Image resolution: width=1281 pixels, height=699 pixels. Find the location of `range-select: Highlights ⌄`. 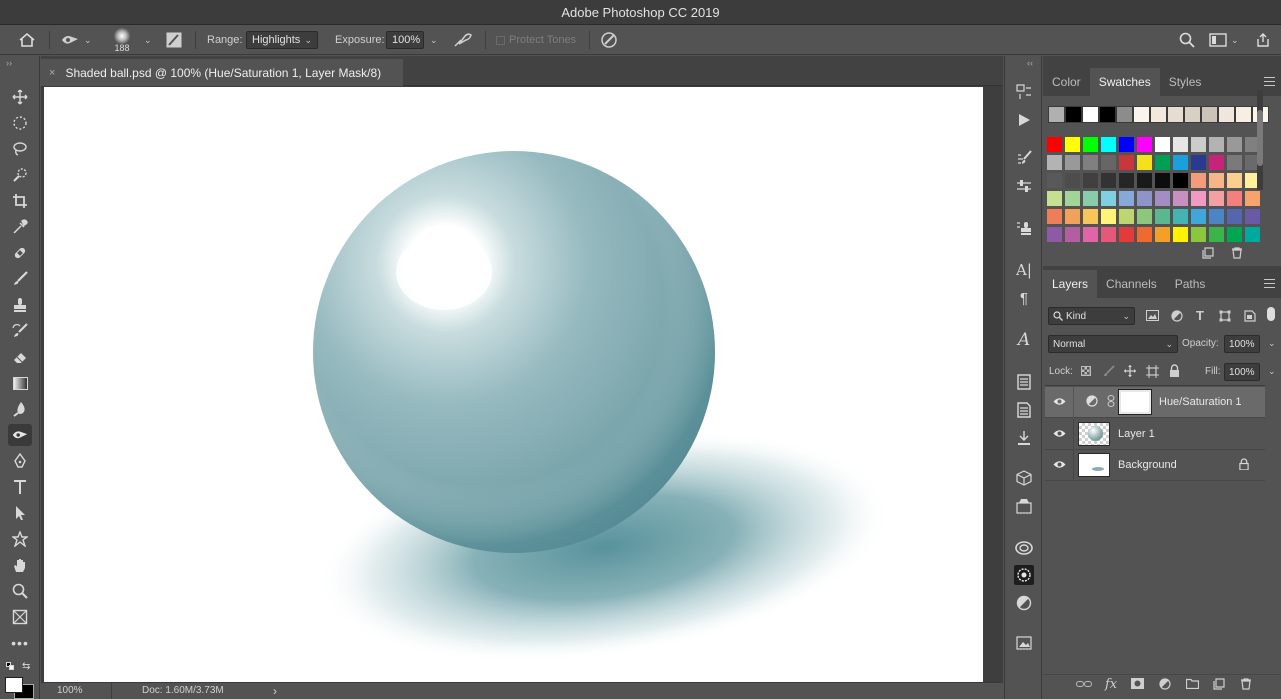

range-select: Highlights ⌄ is located at coordinates (282, 40).